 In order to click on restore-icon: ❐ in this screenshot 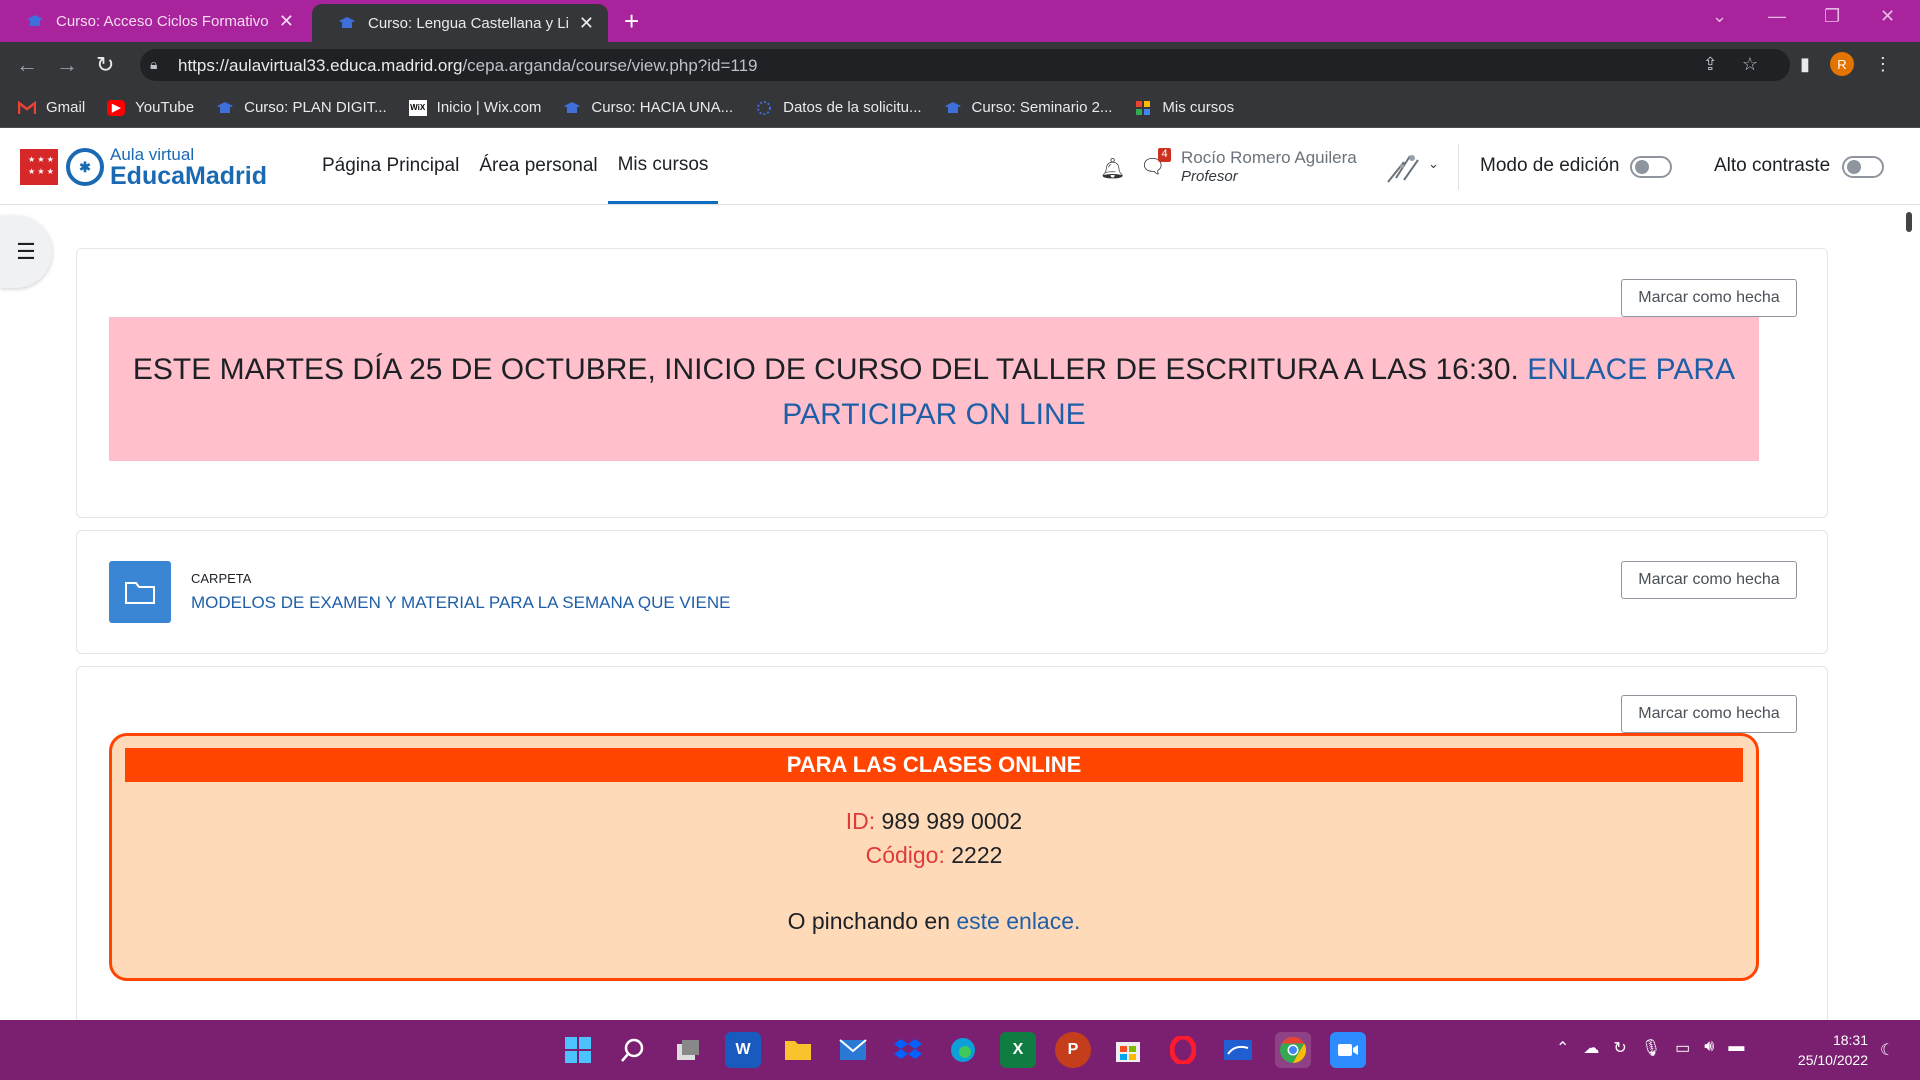, I will do `click(1832, 16)`.